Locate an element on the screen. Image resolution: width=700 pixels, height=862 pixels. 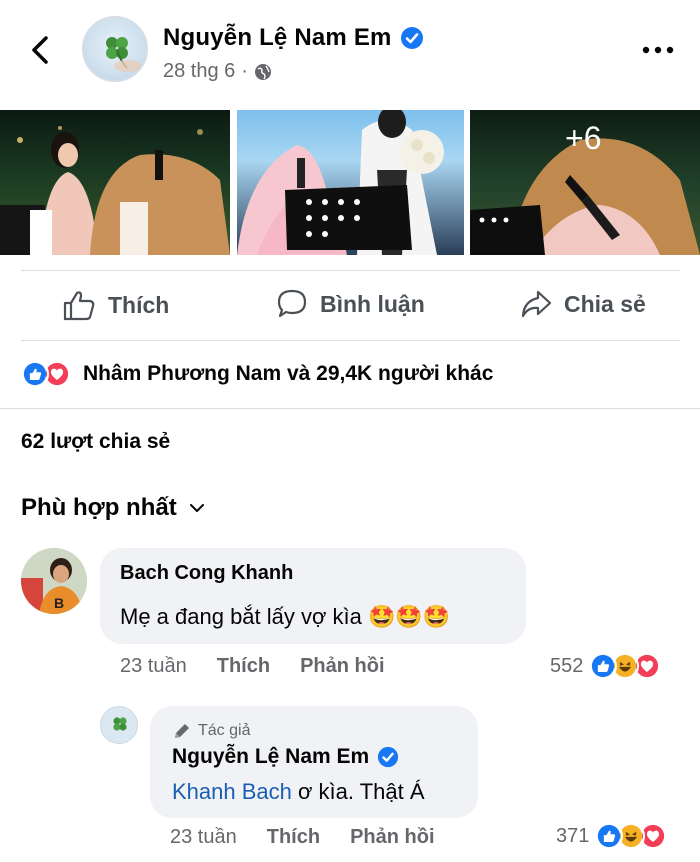
like-thumb-icon is located at coordinates (79, 306).